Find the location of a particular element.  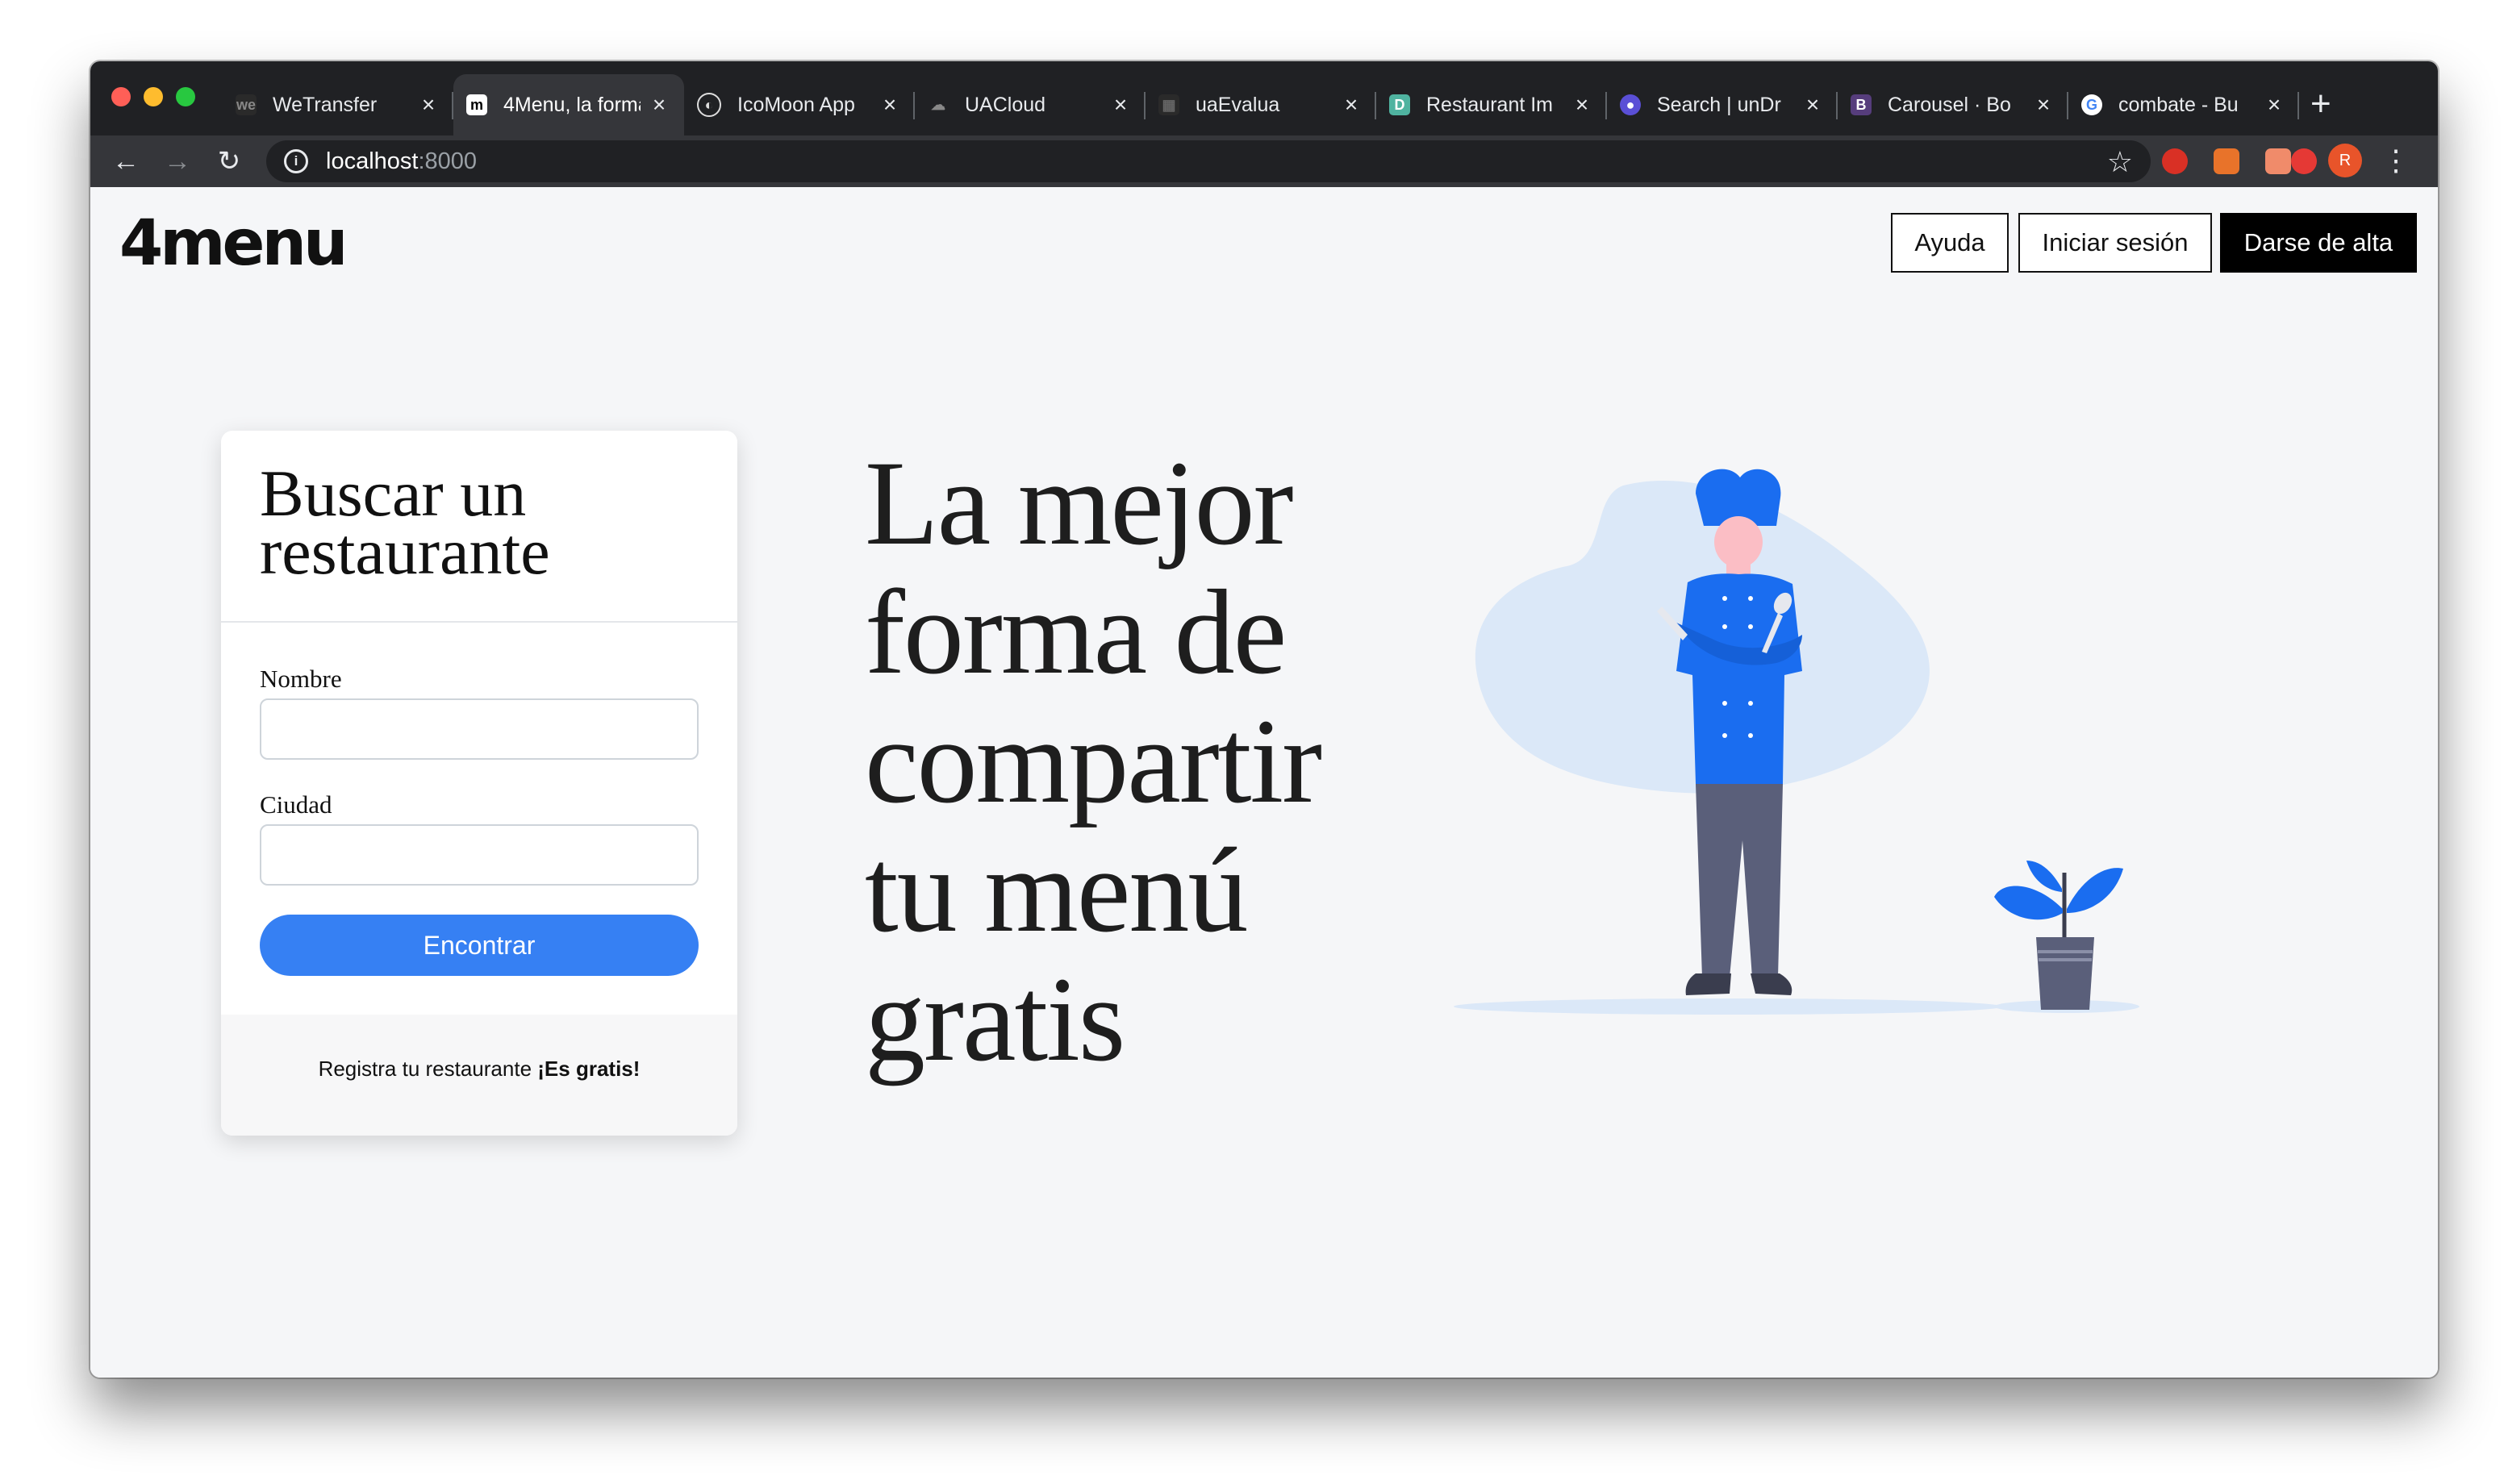

tab-title: Search | unDr is located at coordinates (1719, 104).